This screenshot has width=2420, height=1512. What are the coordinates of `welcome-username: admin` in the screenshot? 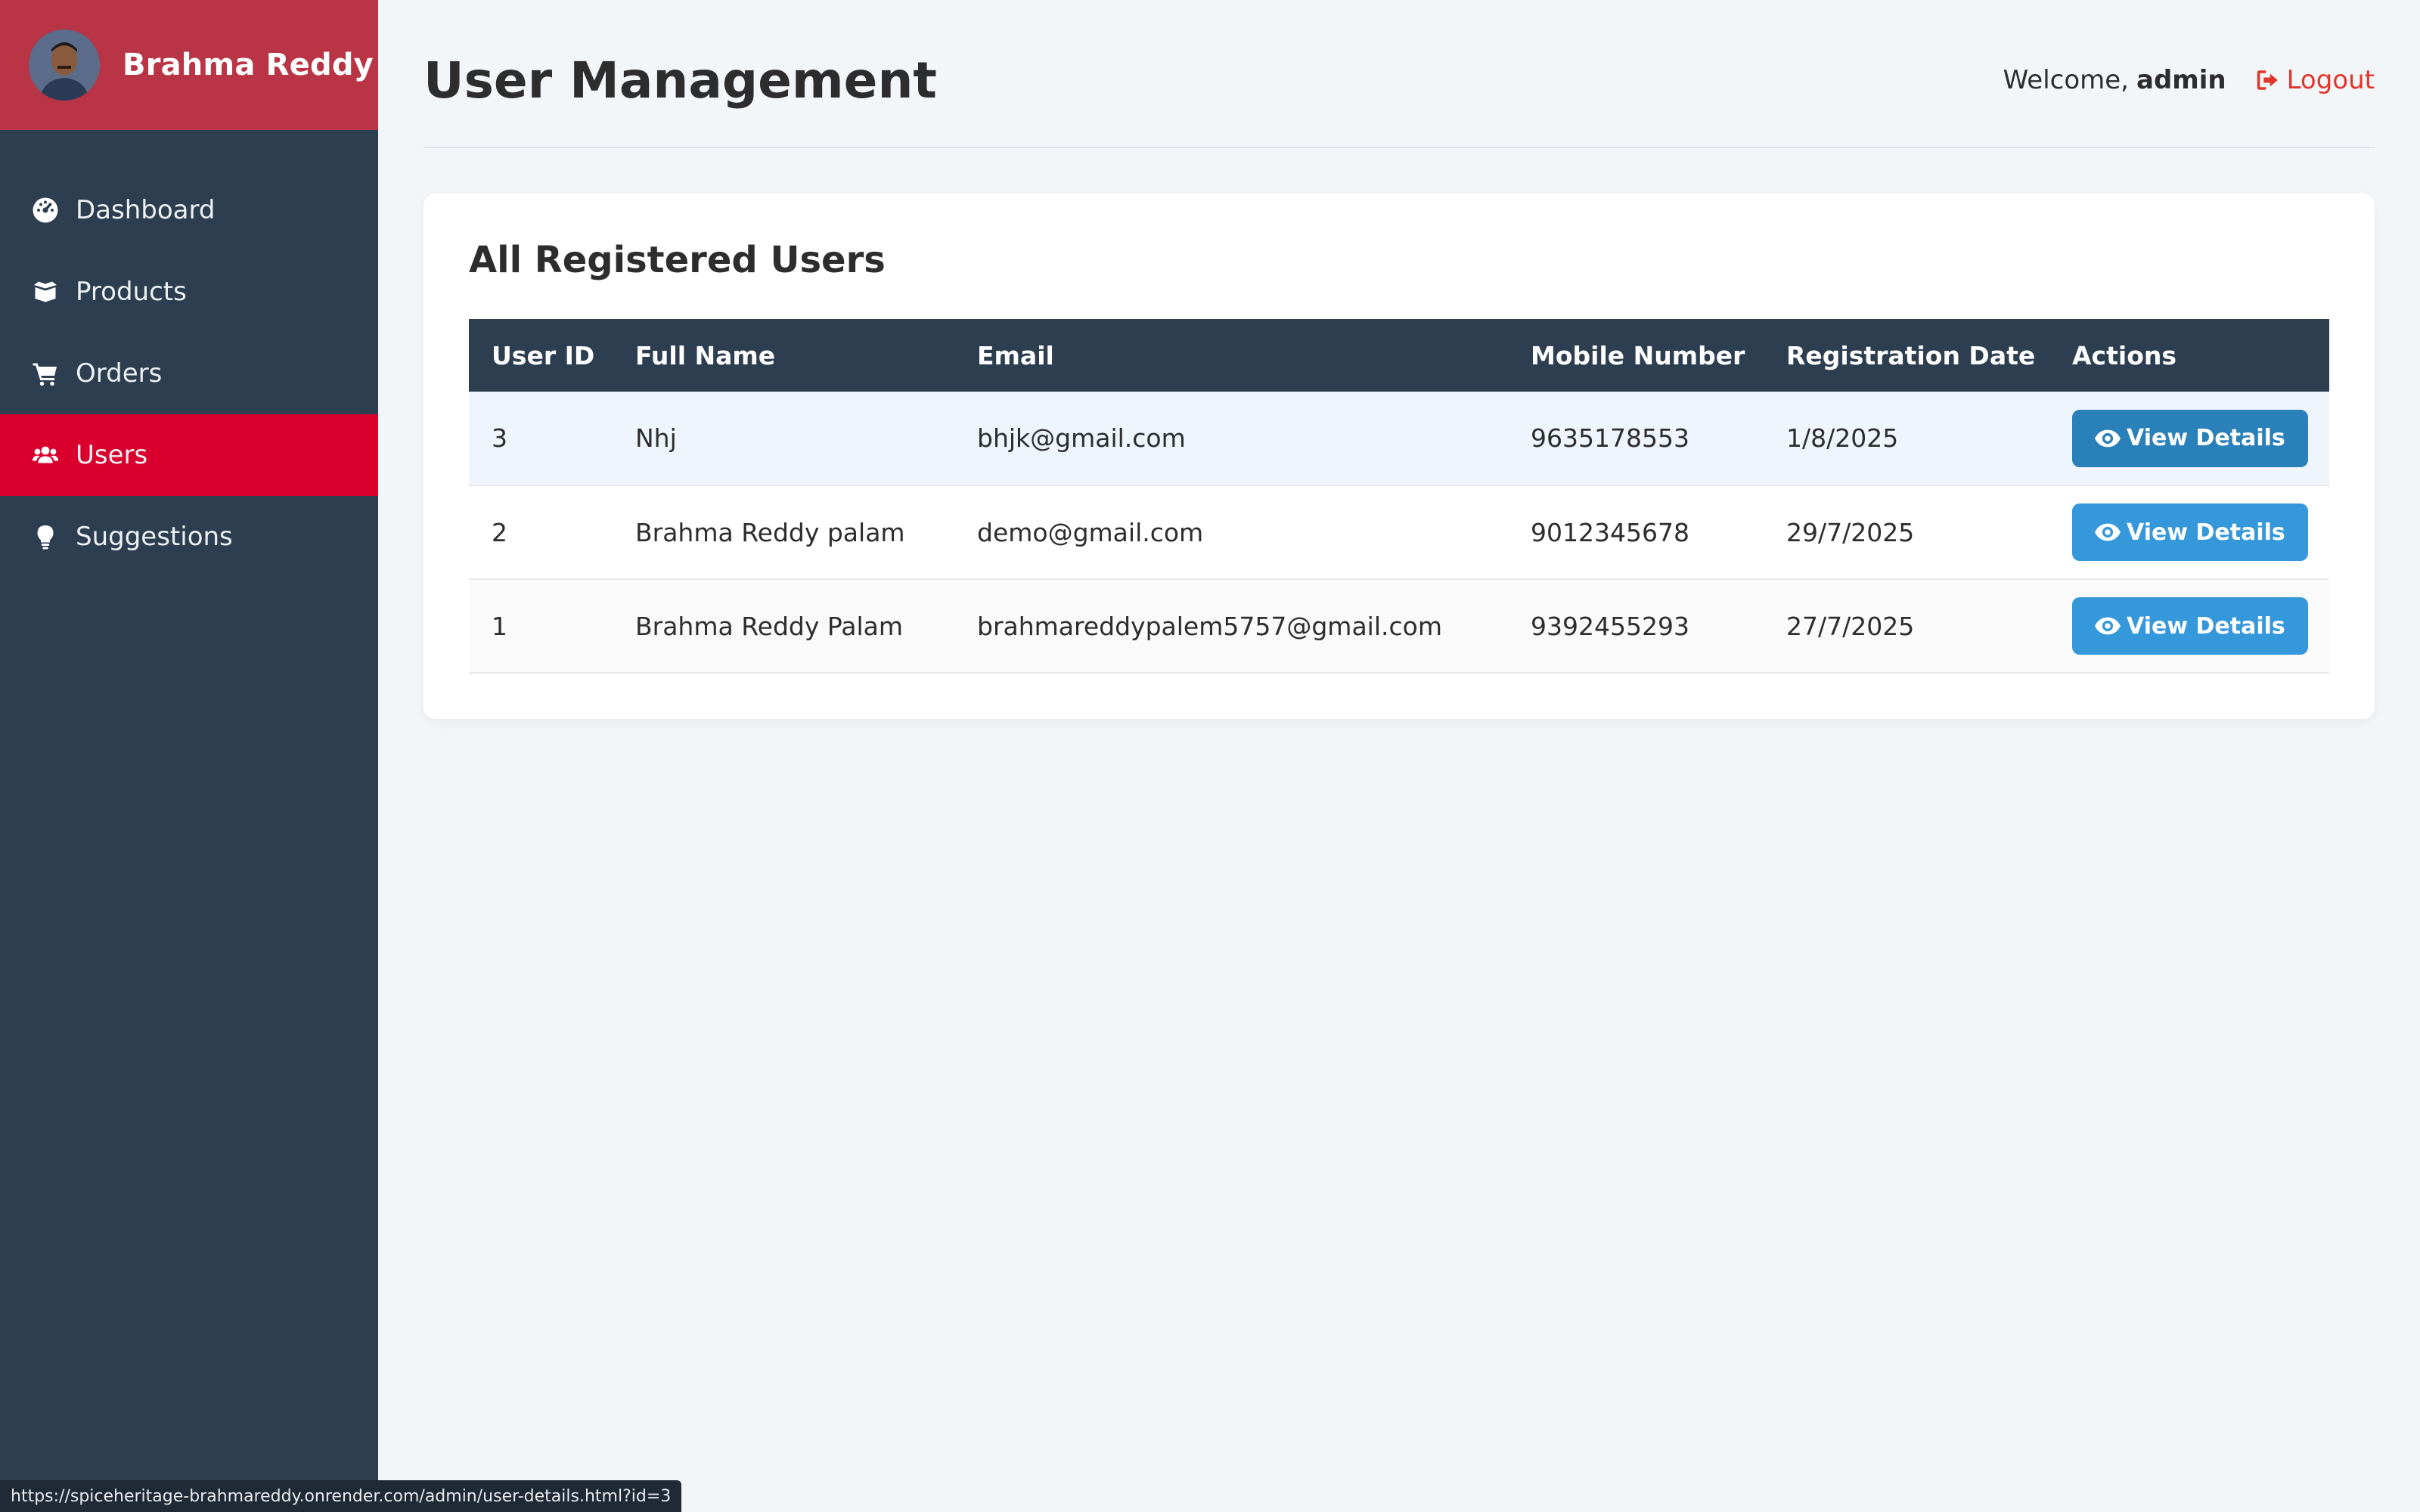 It's located at (2181, 80).